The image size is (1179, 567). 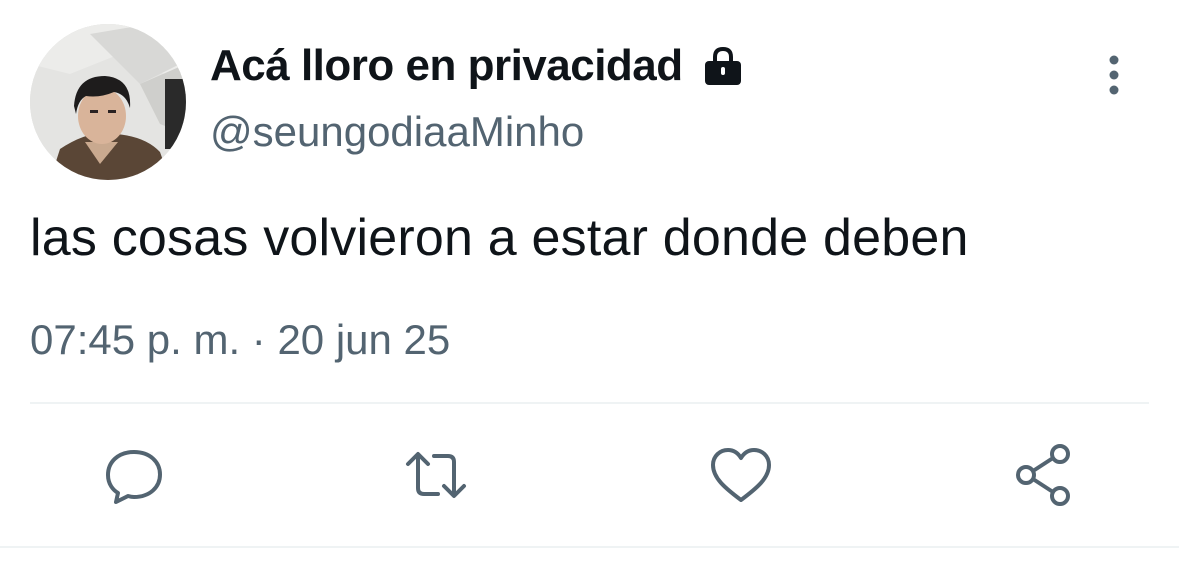 What do you see at coordinates (397, 132) in the screenshot?
I see `user-handle: @seungodiaaMinho` at bounding box center [397, 132].